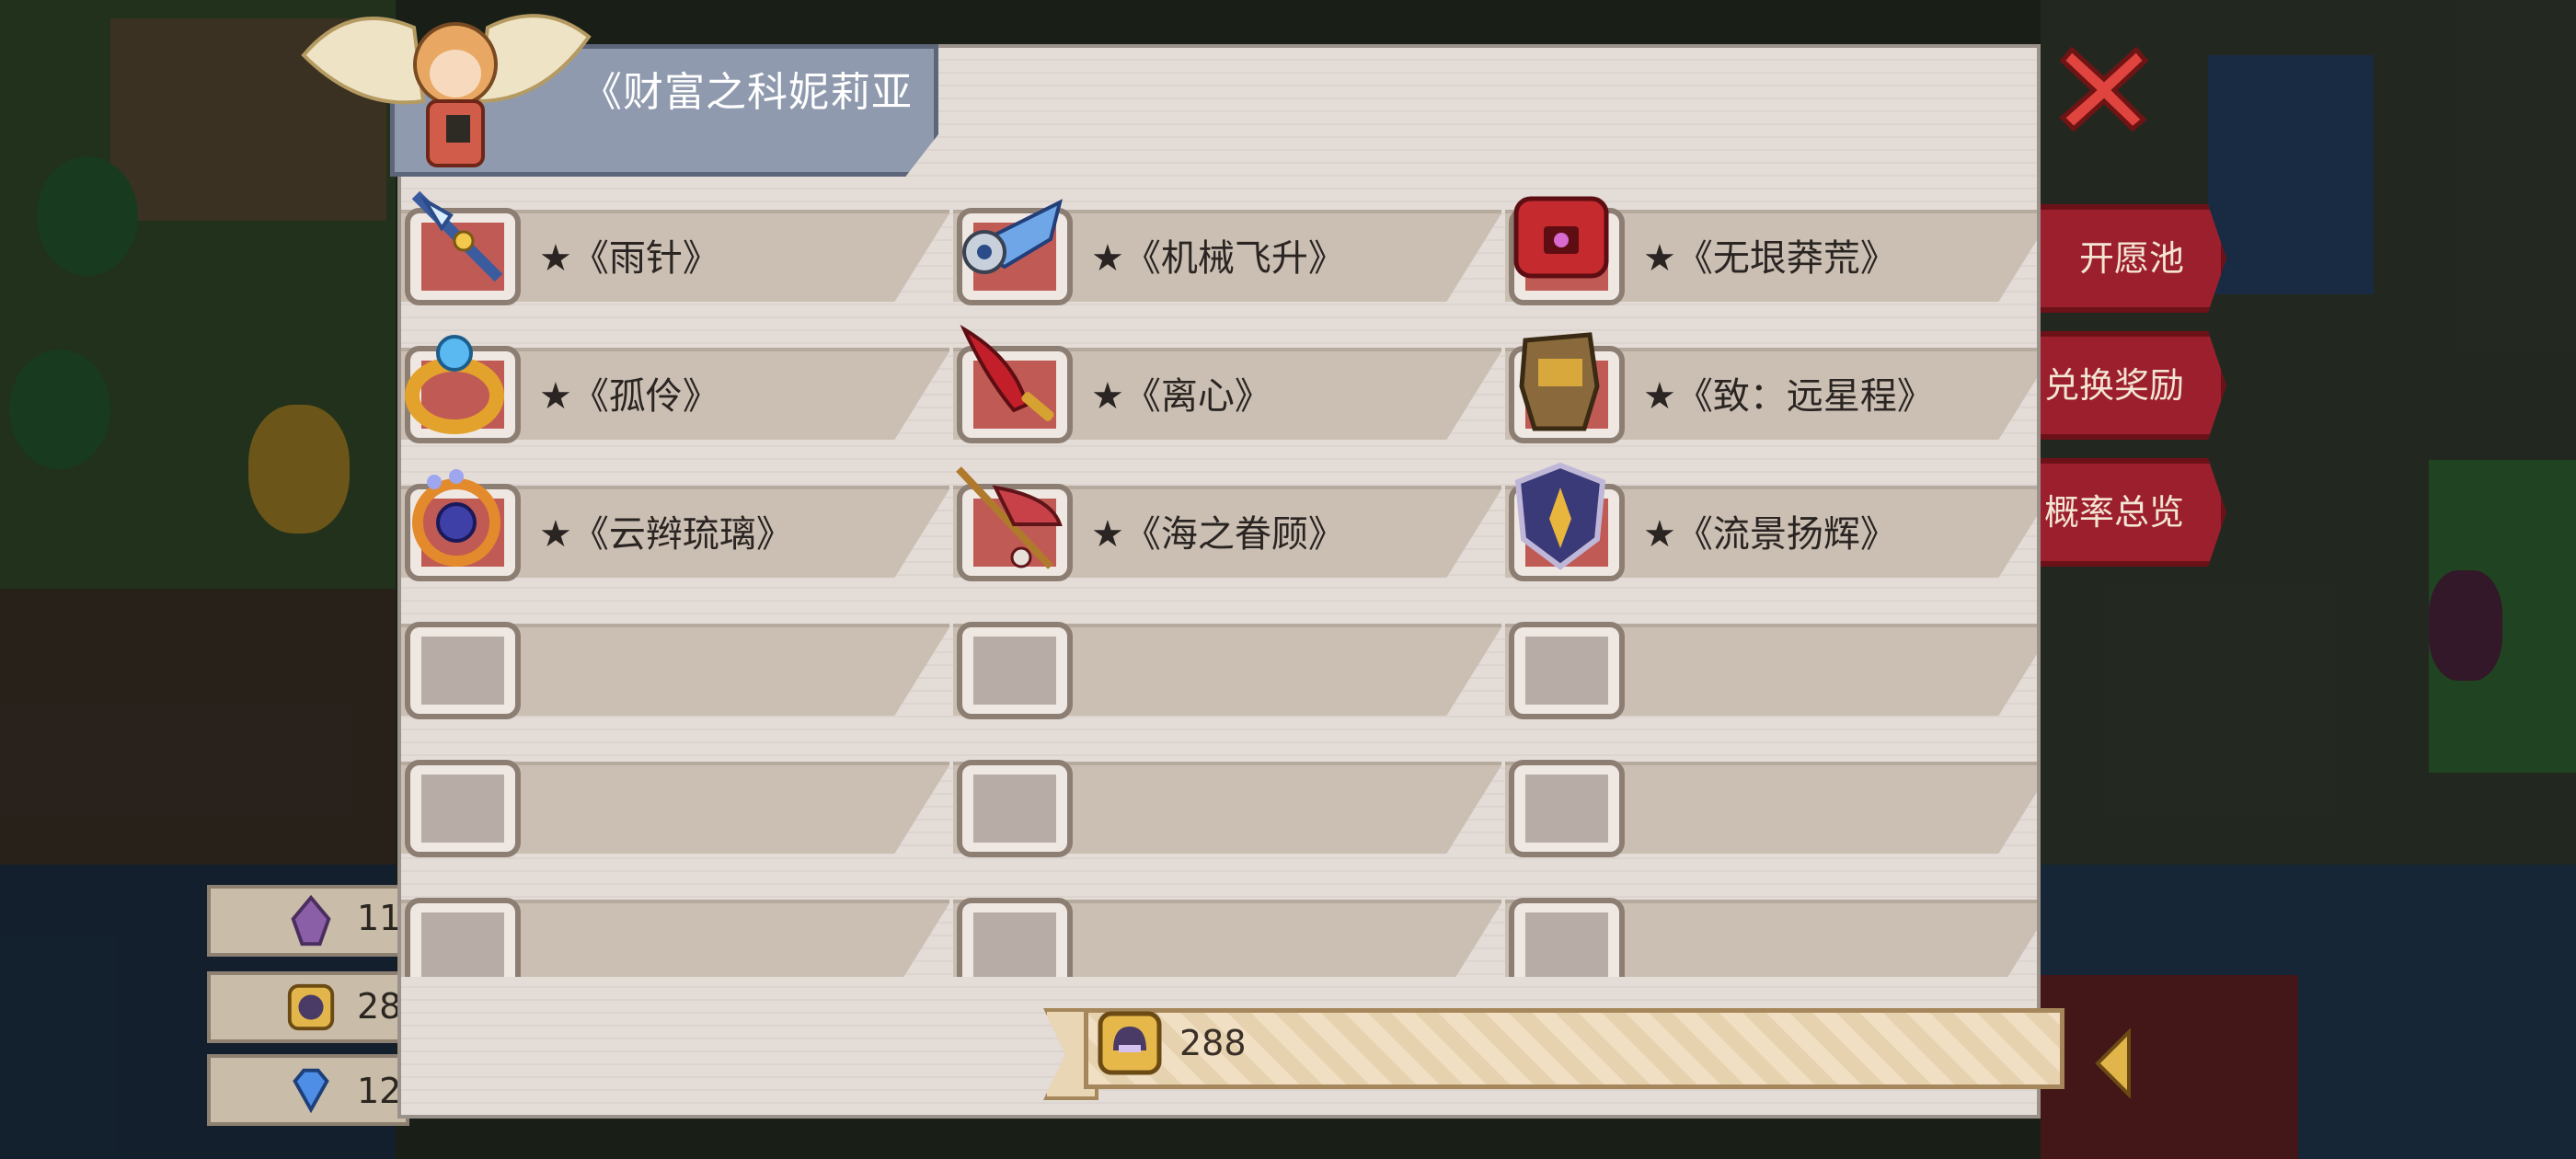 This screenshot has height=1159, width=2576. What do you see at coordinates (747, 92) in the screenshot?
I see `panel-title: 《财富之科妮莉亚` at bounding box center [747, 92].